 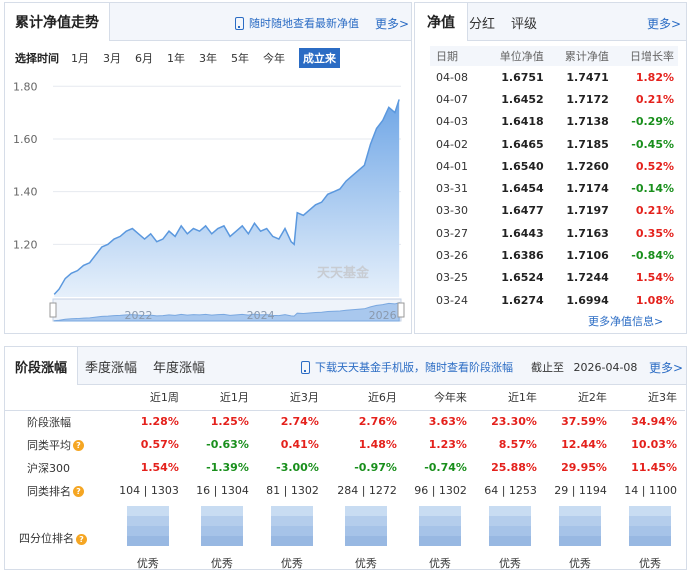 I want to click on mobile-notice-link: 随时随地查看最新净值, so click(x=297, y=23).